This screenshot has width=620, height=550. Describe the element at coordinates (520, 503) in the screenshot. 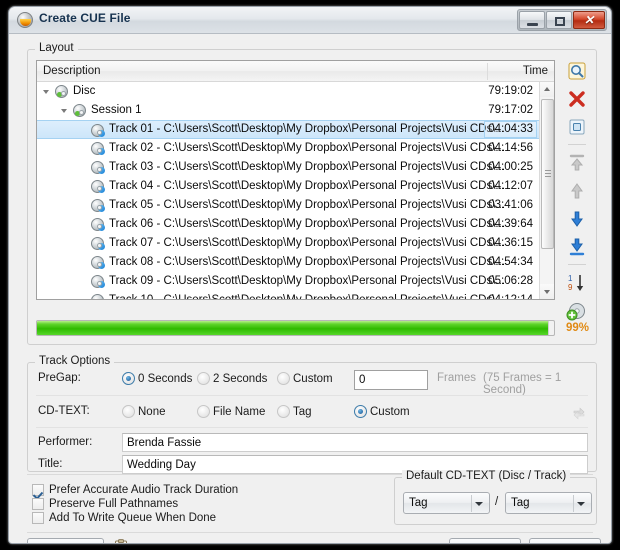

I see `default-cdtext-track-value: Tag` at that location.